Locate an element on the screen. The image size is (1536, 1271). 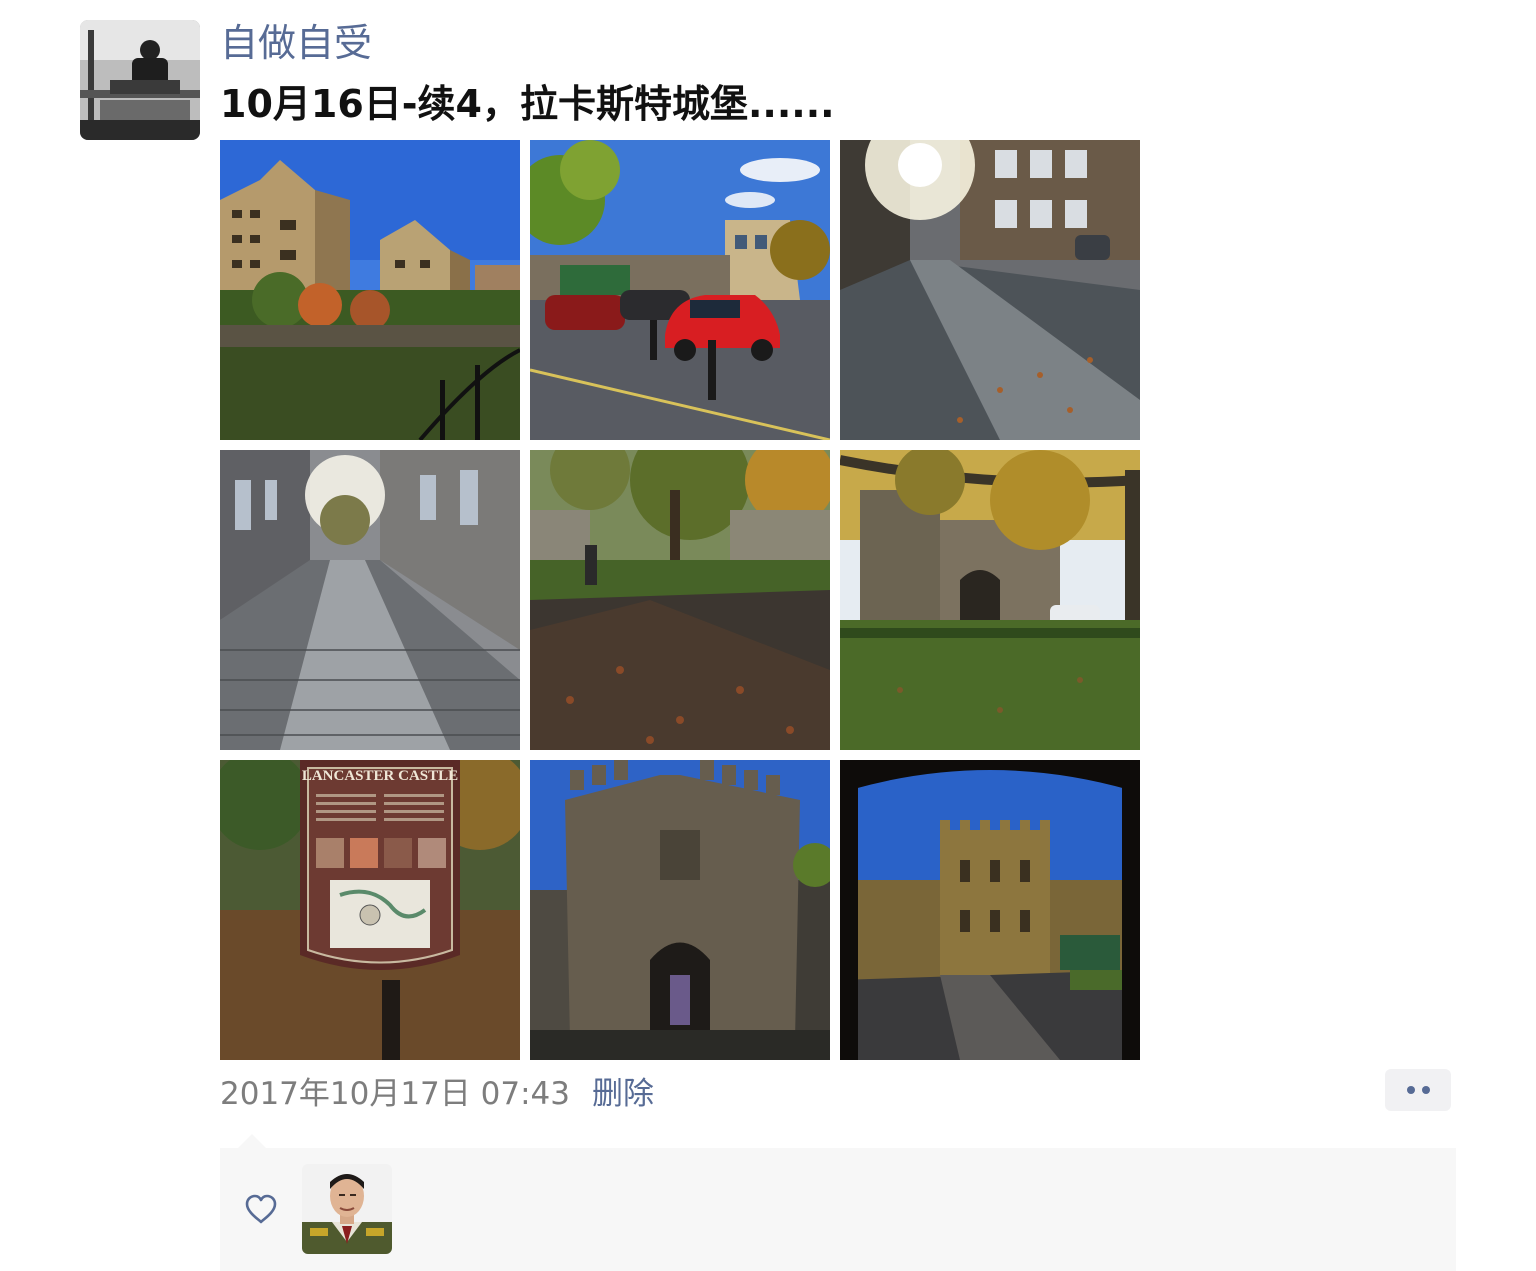
liker-avatar is located at coordinates (347, 1209).